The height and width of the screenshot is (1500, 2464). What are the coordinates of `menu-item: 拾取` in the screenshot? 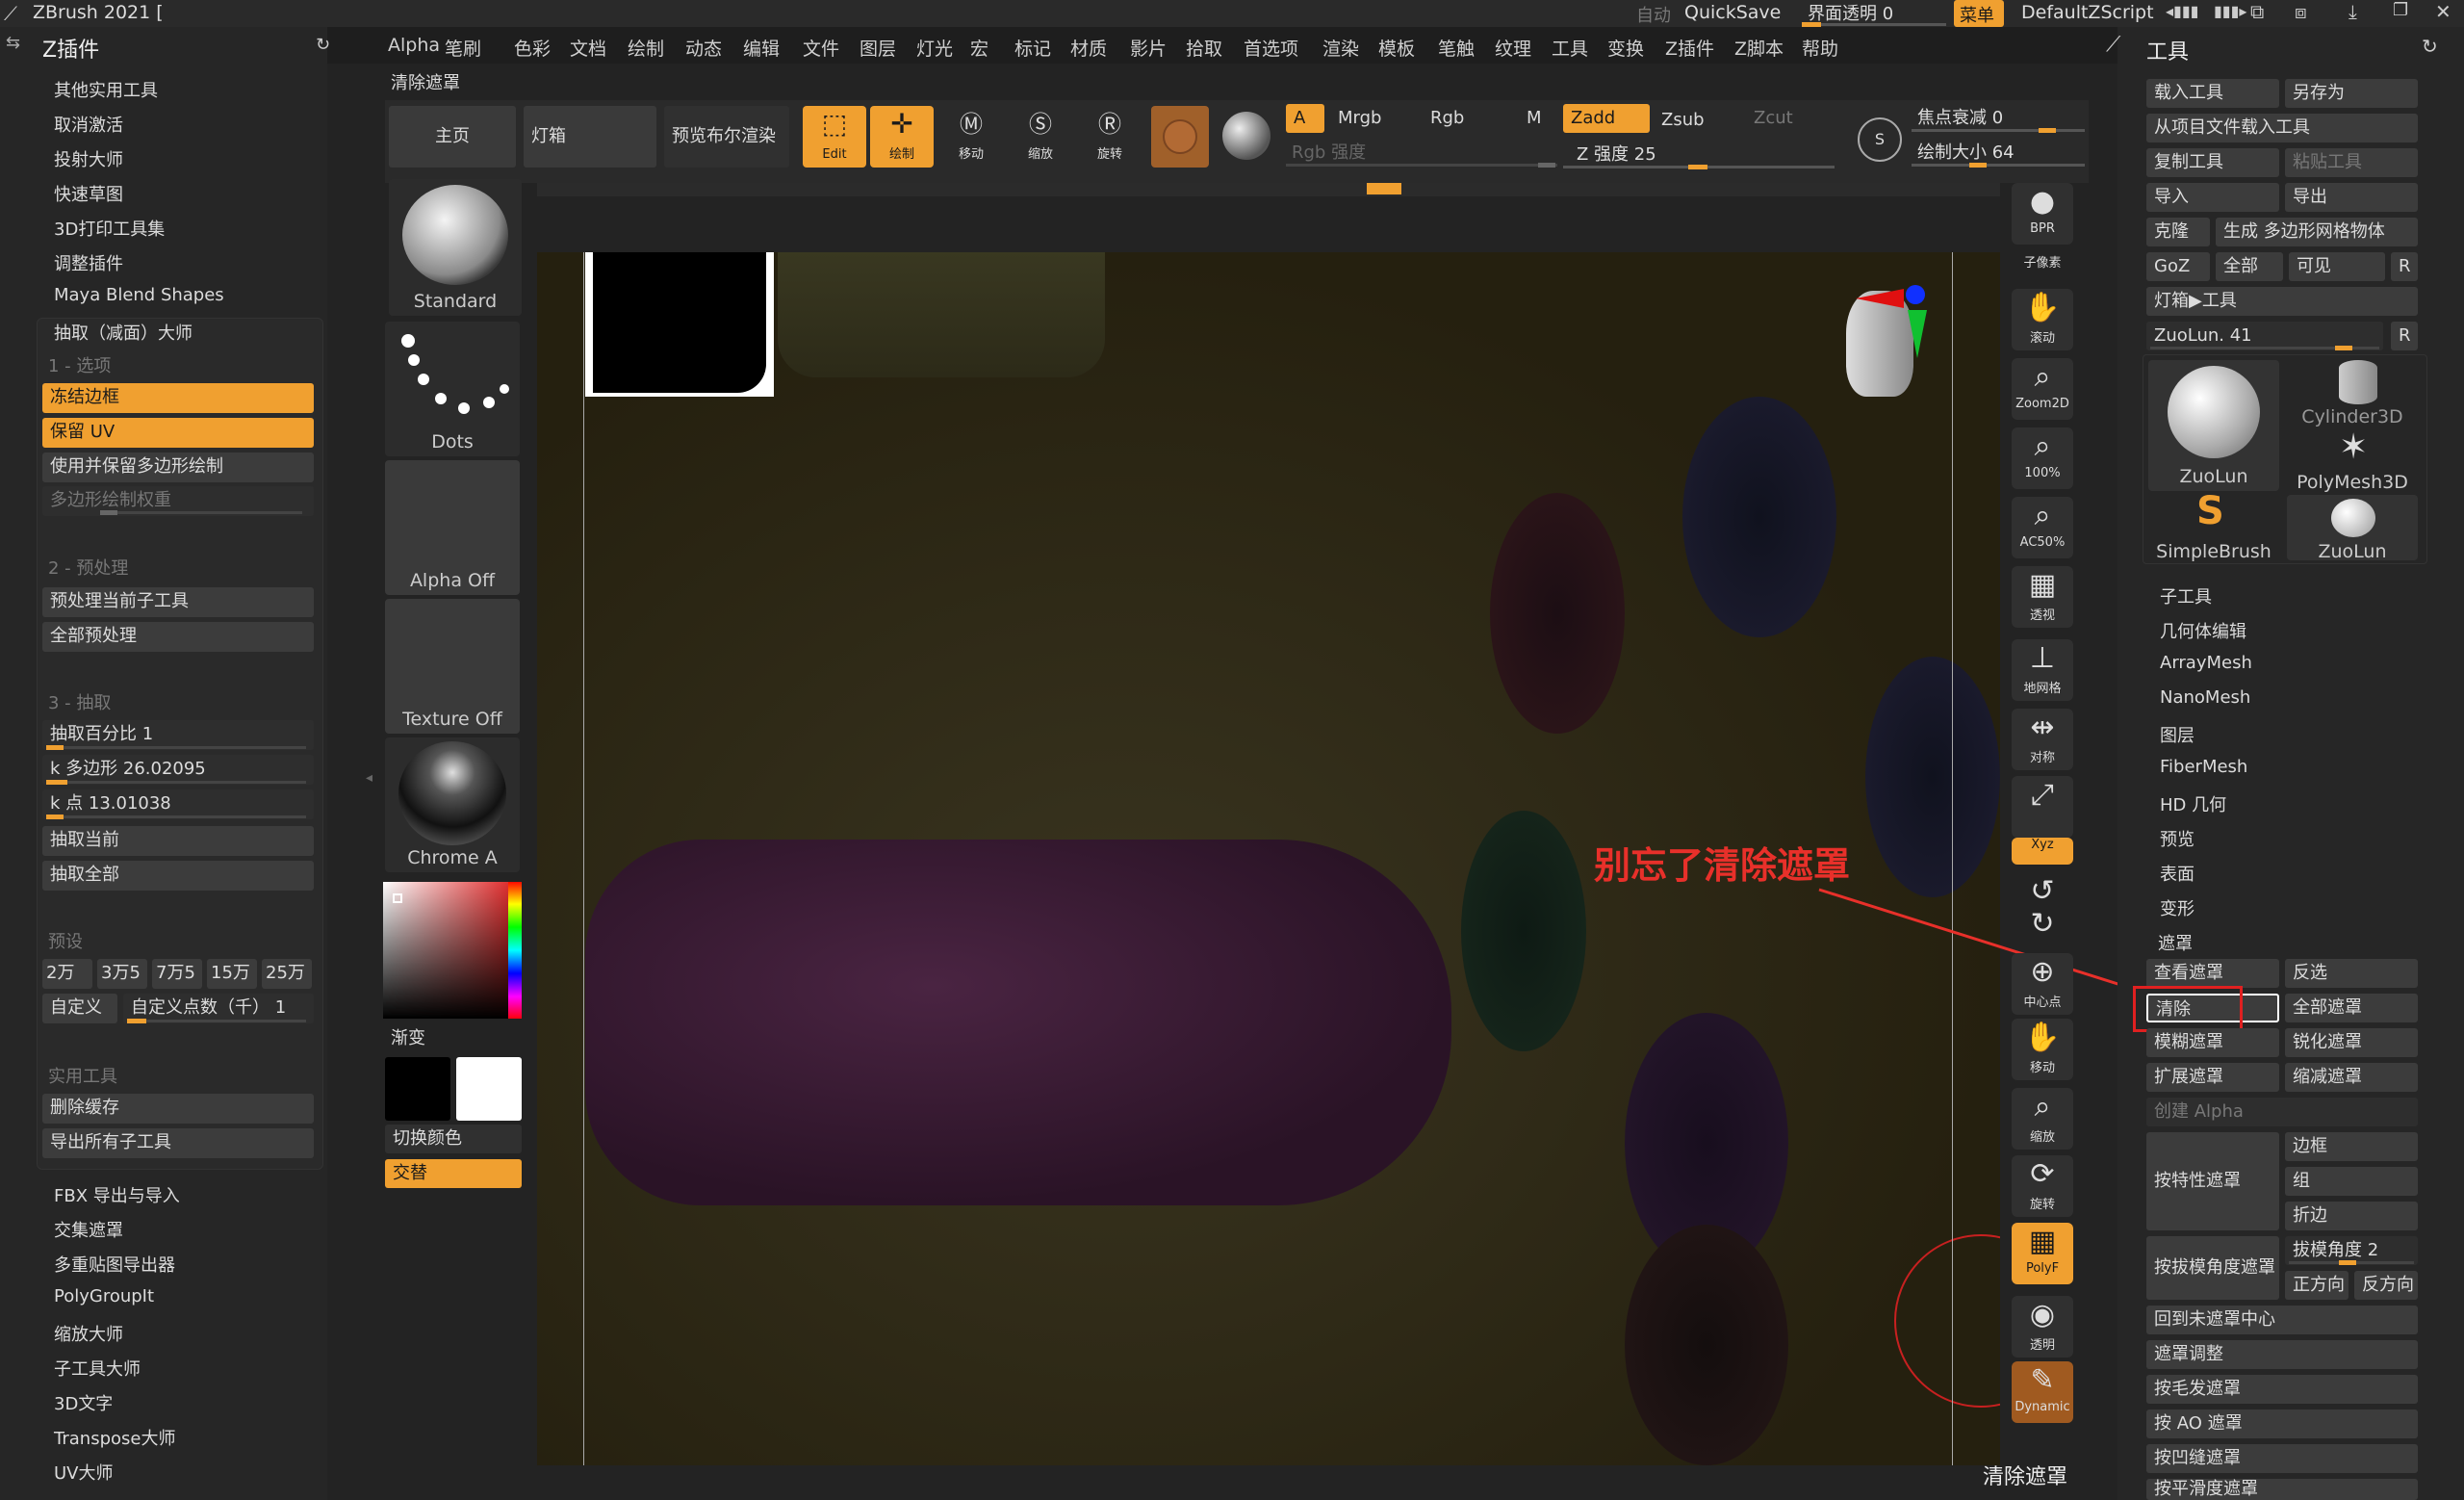 It's located at (1204, 48).